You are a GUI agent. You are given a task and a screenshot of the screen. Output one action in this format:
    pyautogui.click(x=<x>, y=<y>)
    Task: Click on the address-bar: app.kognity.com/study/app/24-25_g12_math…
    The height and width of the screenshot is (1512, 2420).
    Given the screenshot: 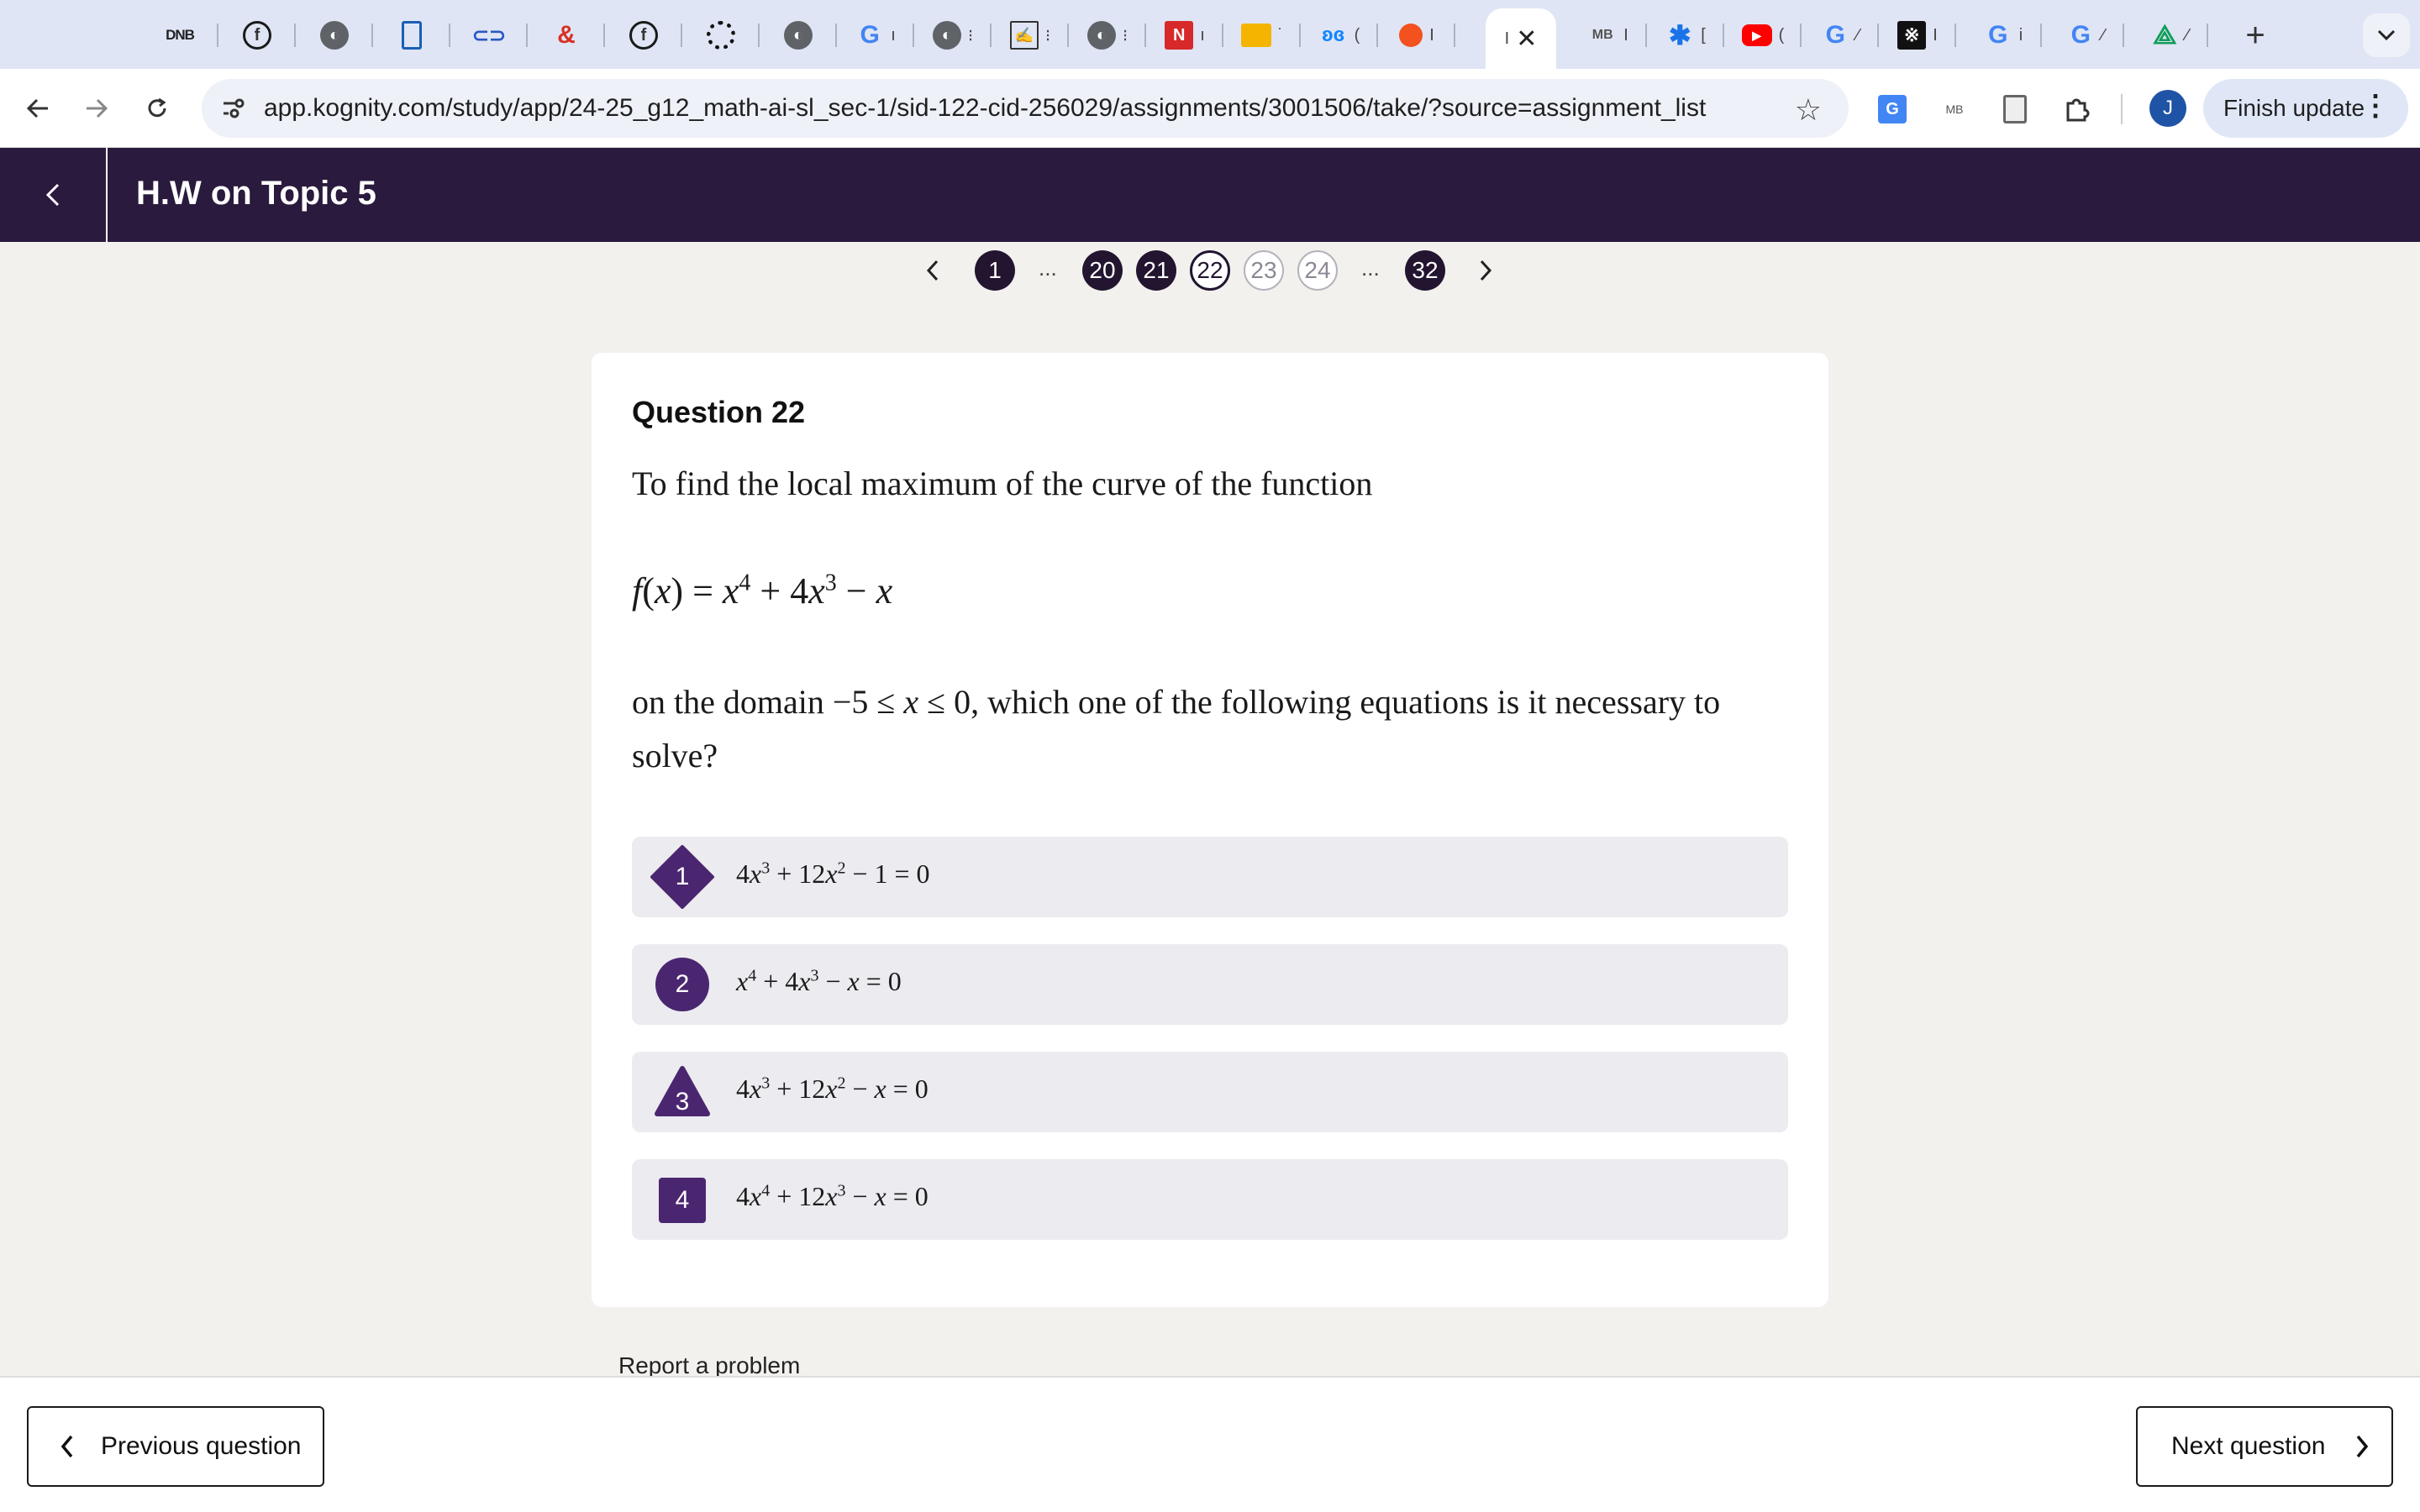 What is the action you would take?
    pyautogui.click(x=1025, y=108)
    